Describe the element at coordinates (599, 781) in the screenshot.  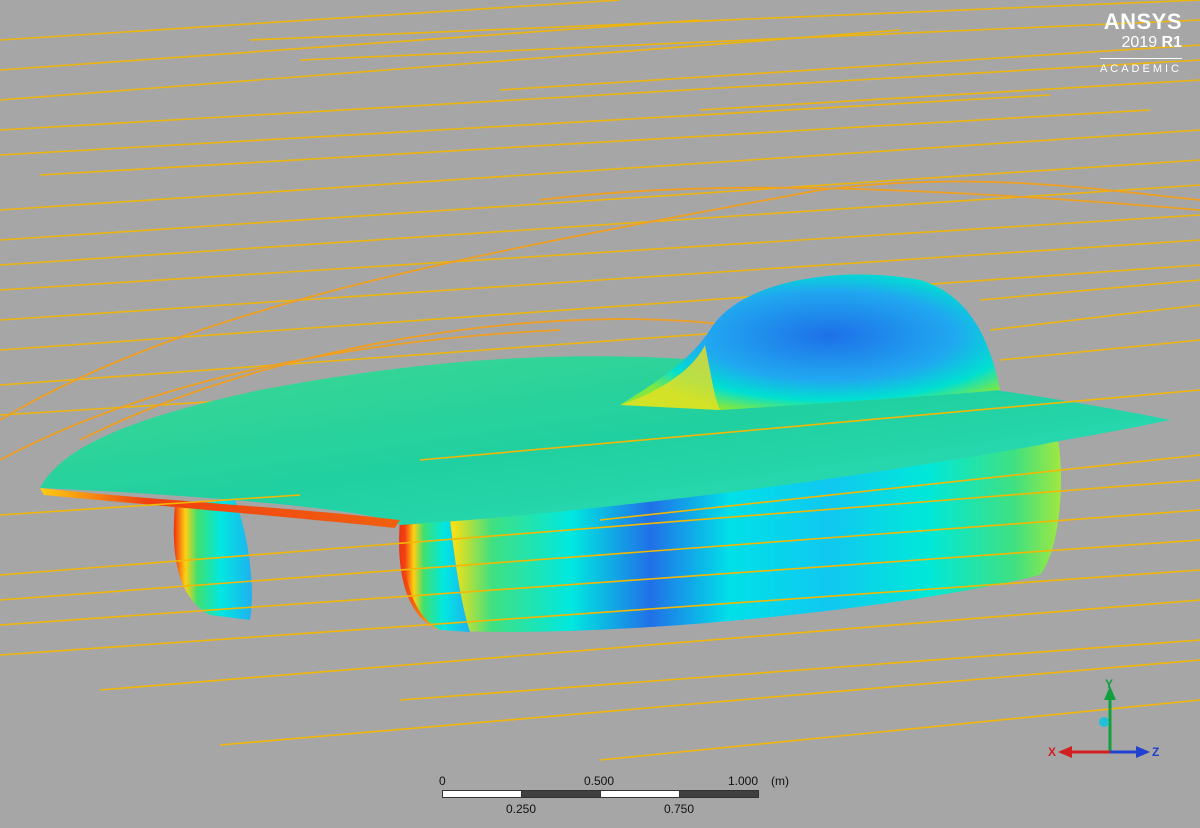
I see `scale-label-0500: 0.500` at that location.